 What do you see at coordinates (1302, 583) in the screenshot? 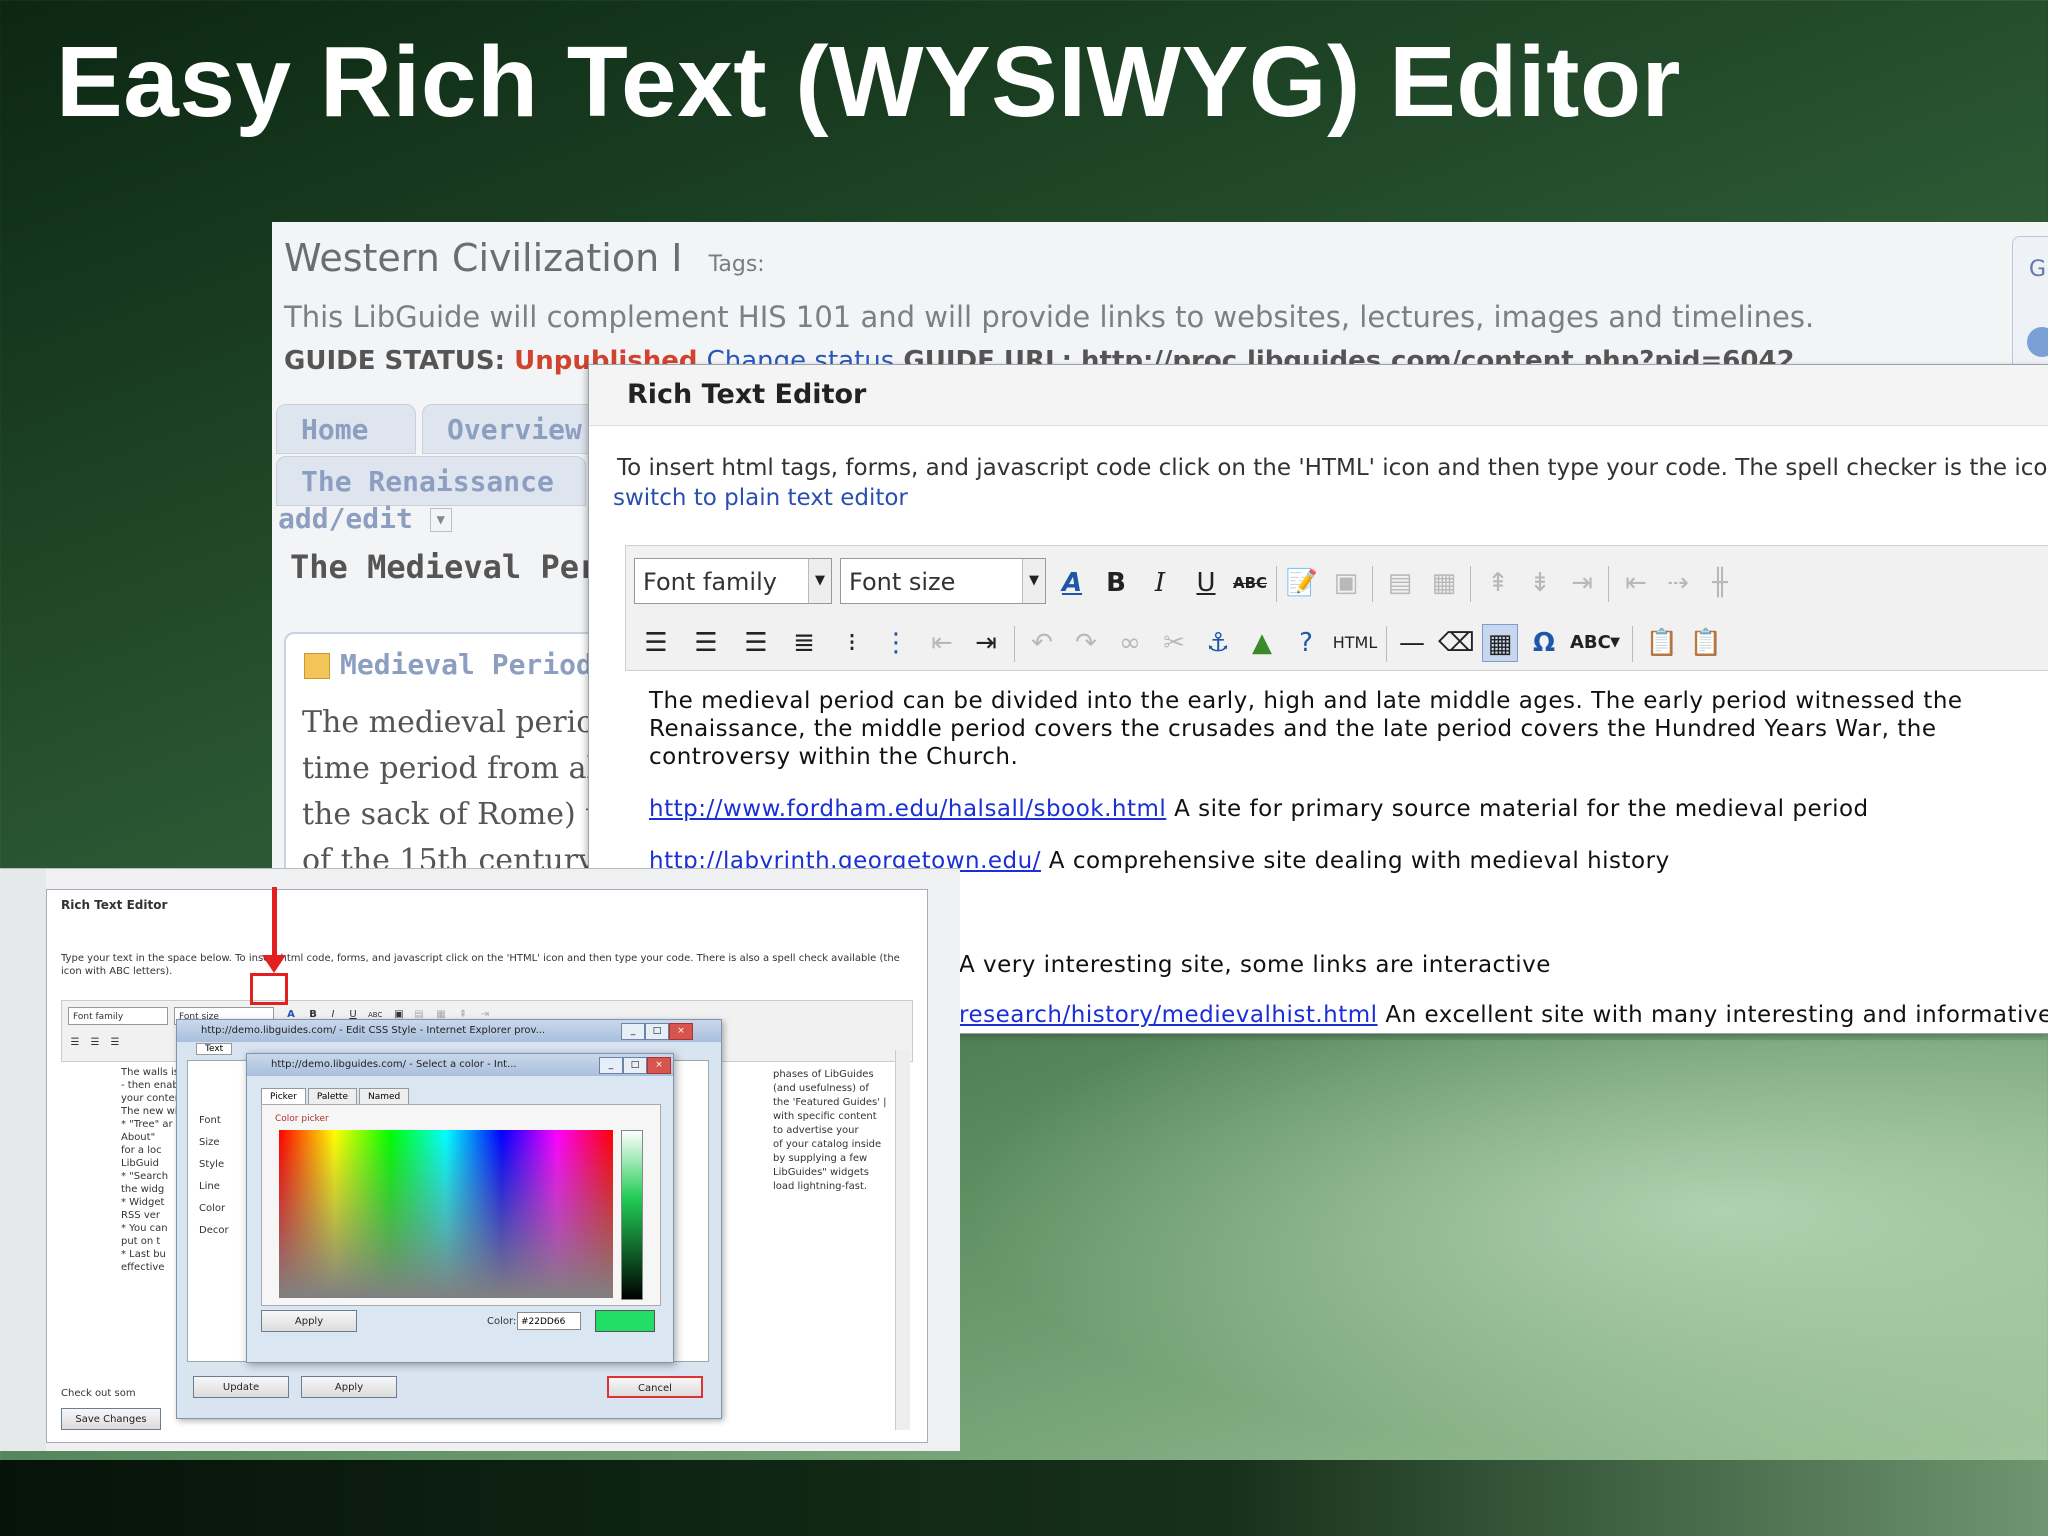
I see `edit-css-style-icon: 📝` at bounding box center [1302, 583].